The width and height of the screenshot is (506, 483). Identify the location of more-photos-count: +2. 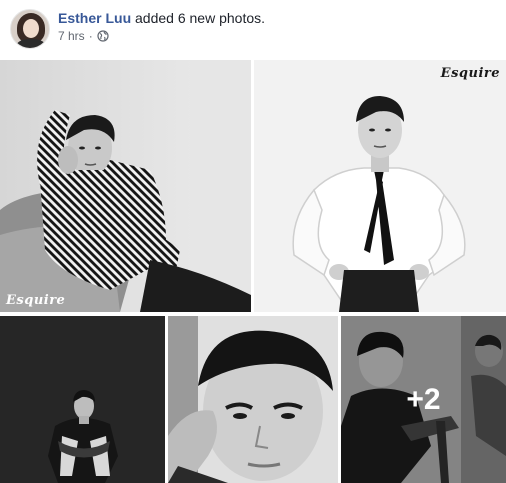
(423, 399).